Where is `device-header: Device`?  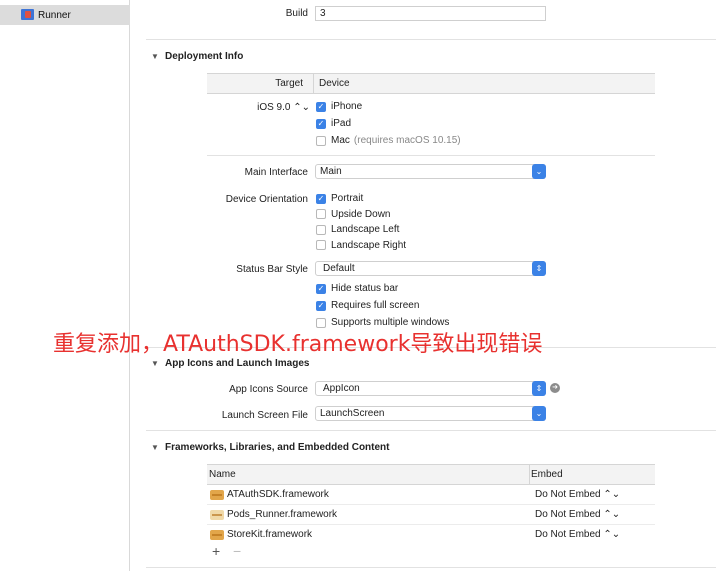
device-header: Device is located at coordinates (334, 83).